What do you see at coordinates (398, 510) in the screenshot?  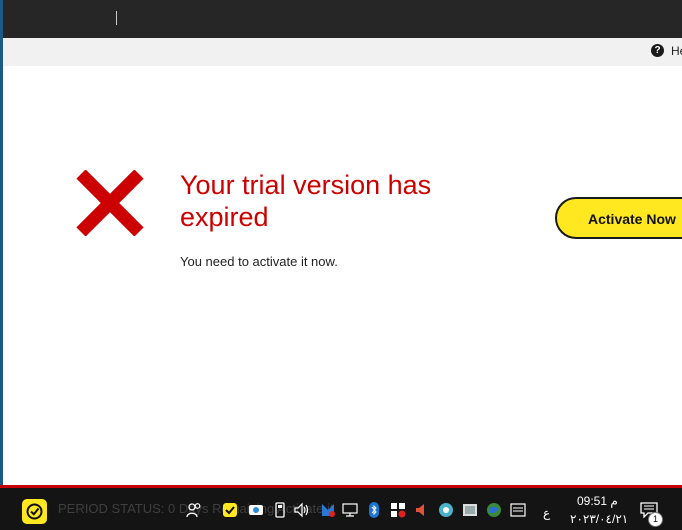 I see `security-center-icon` at bounding box center [398, 510].